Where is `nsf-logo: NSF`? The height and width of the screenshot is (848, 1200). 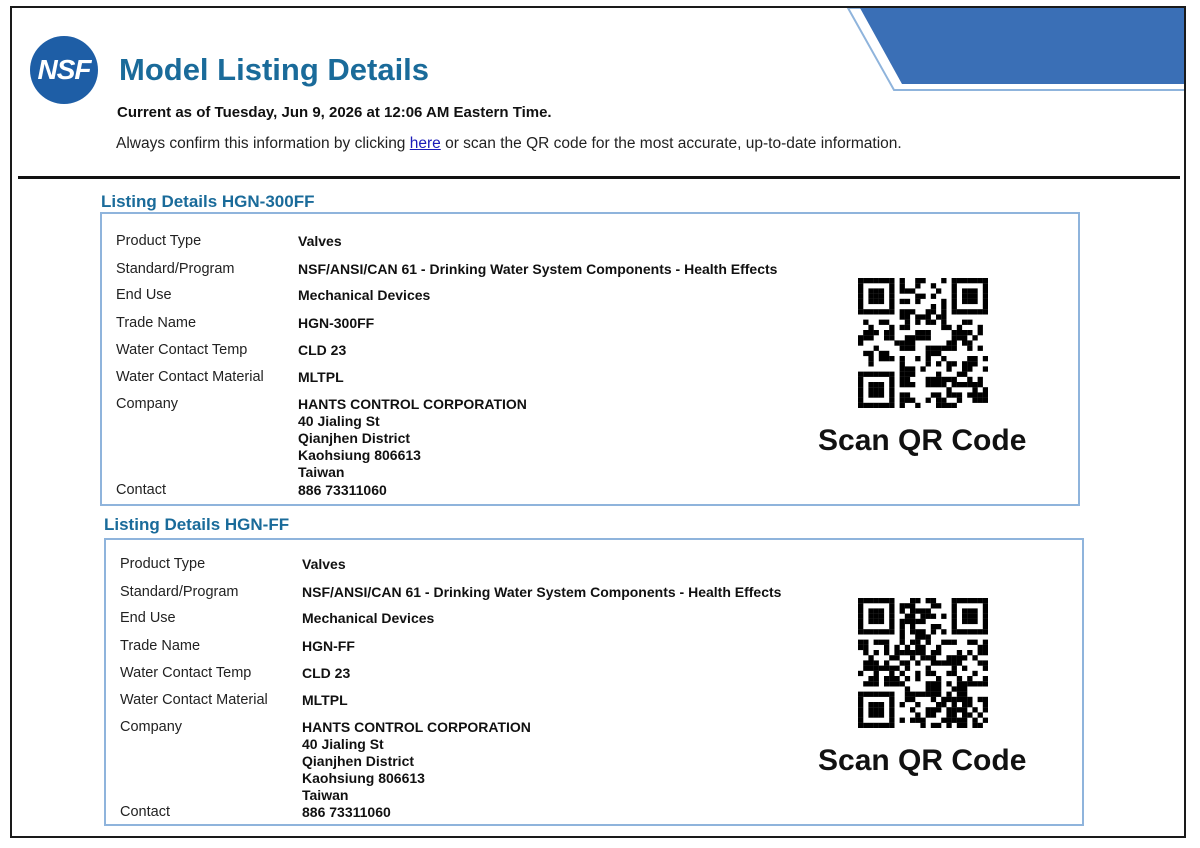 nsf-logo: NSF is located at coordinates (64, 70).